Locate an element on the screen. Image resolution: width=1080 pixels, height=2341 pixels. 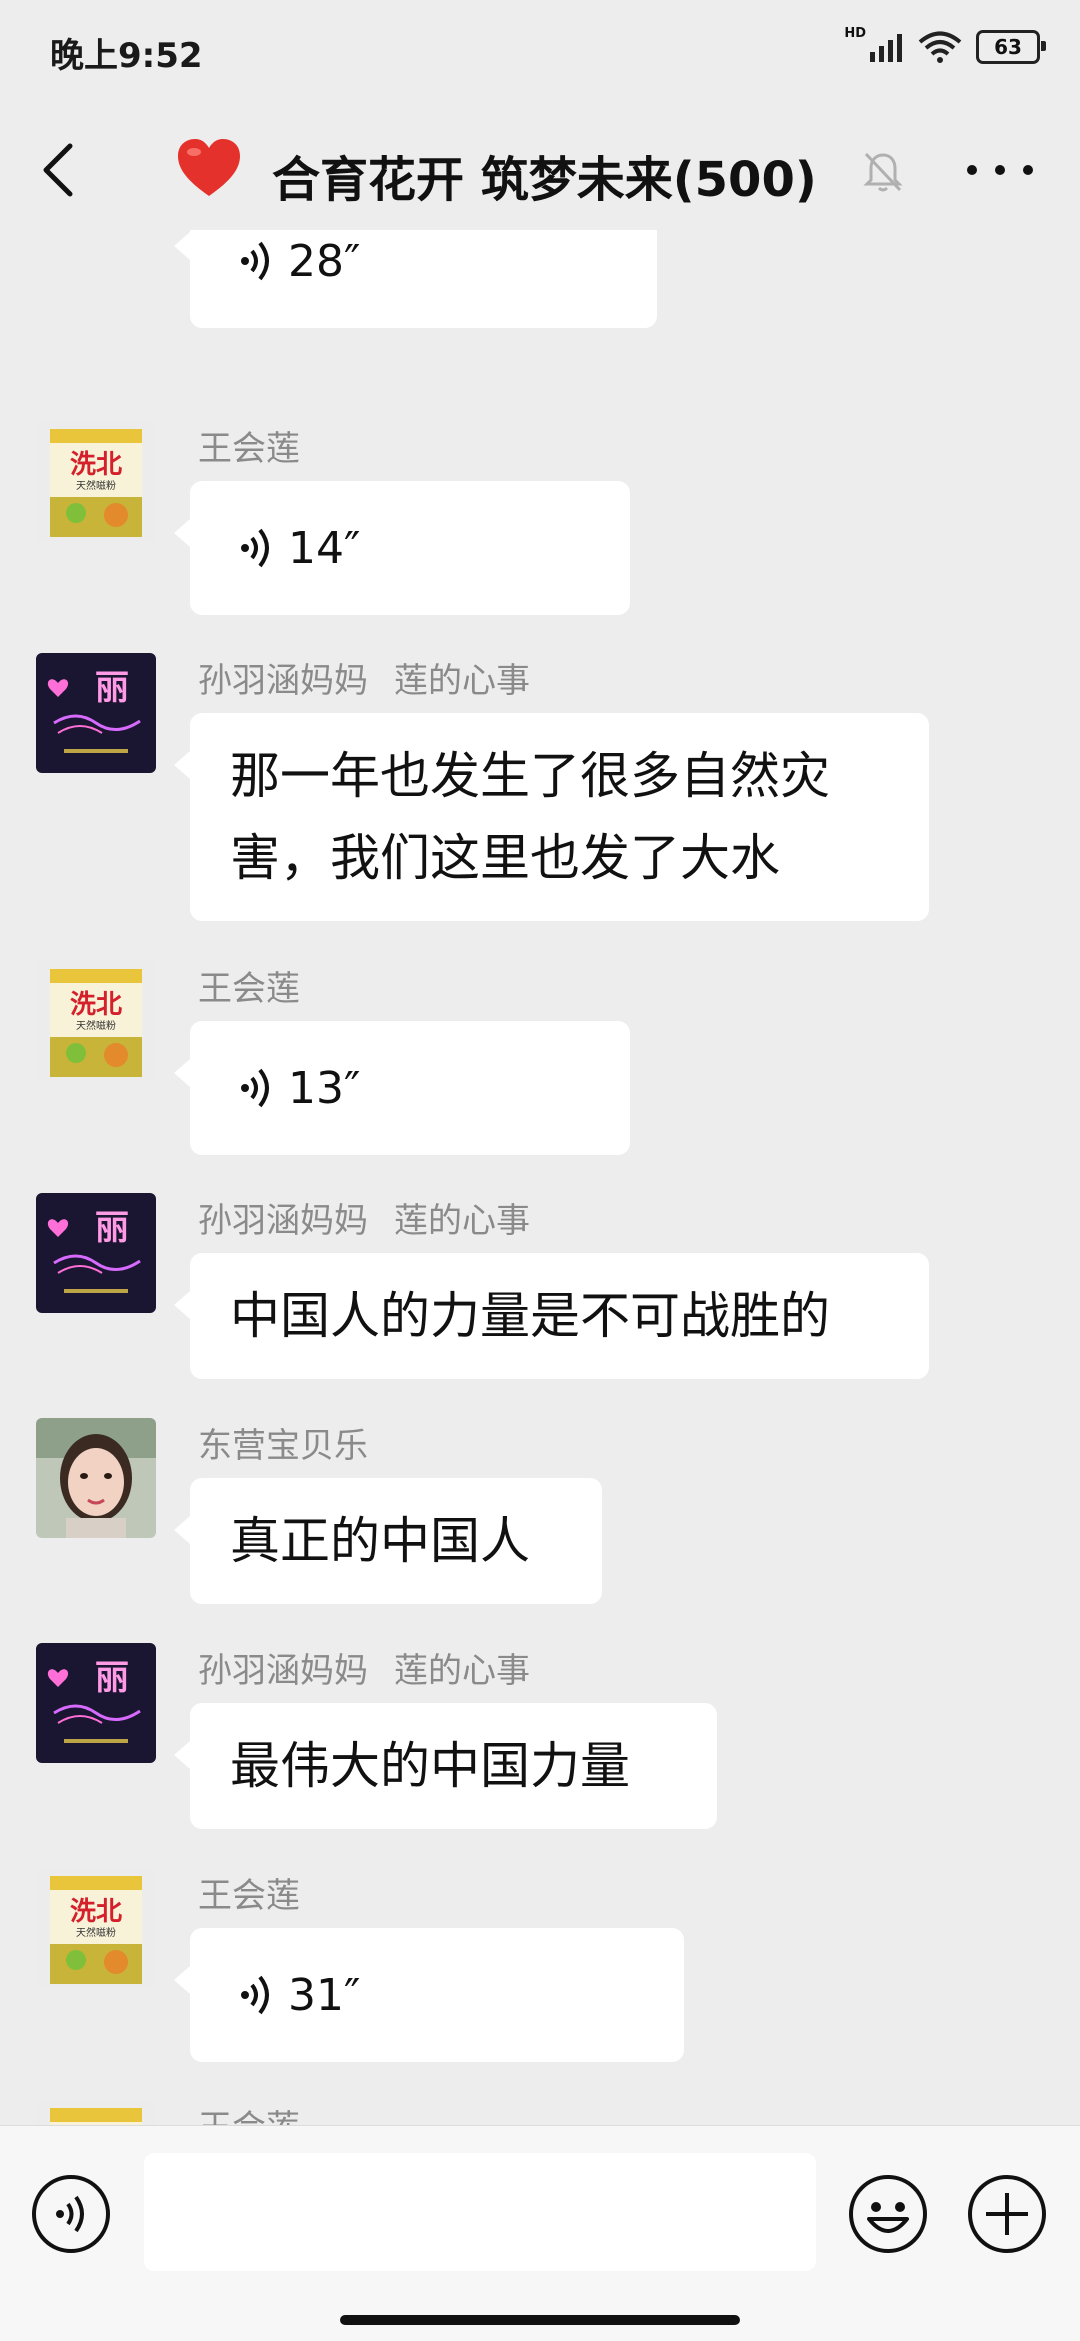
input-bar is located at coordinates (540, 2233).